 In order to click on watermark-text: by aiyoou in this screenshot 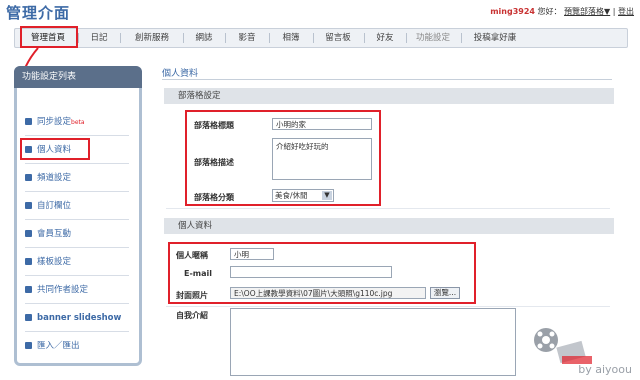, I will do `click(605, 369)`.